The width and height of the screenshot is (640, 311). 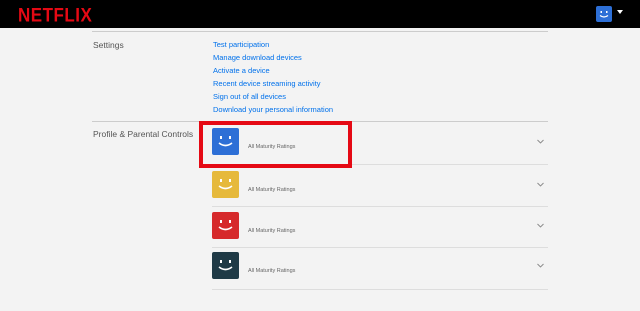 I want to click on sign-out-all-devices-link: Sign out of all devices, so click(x=249, y=96).